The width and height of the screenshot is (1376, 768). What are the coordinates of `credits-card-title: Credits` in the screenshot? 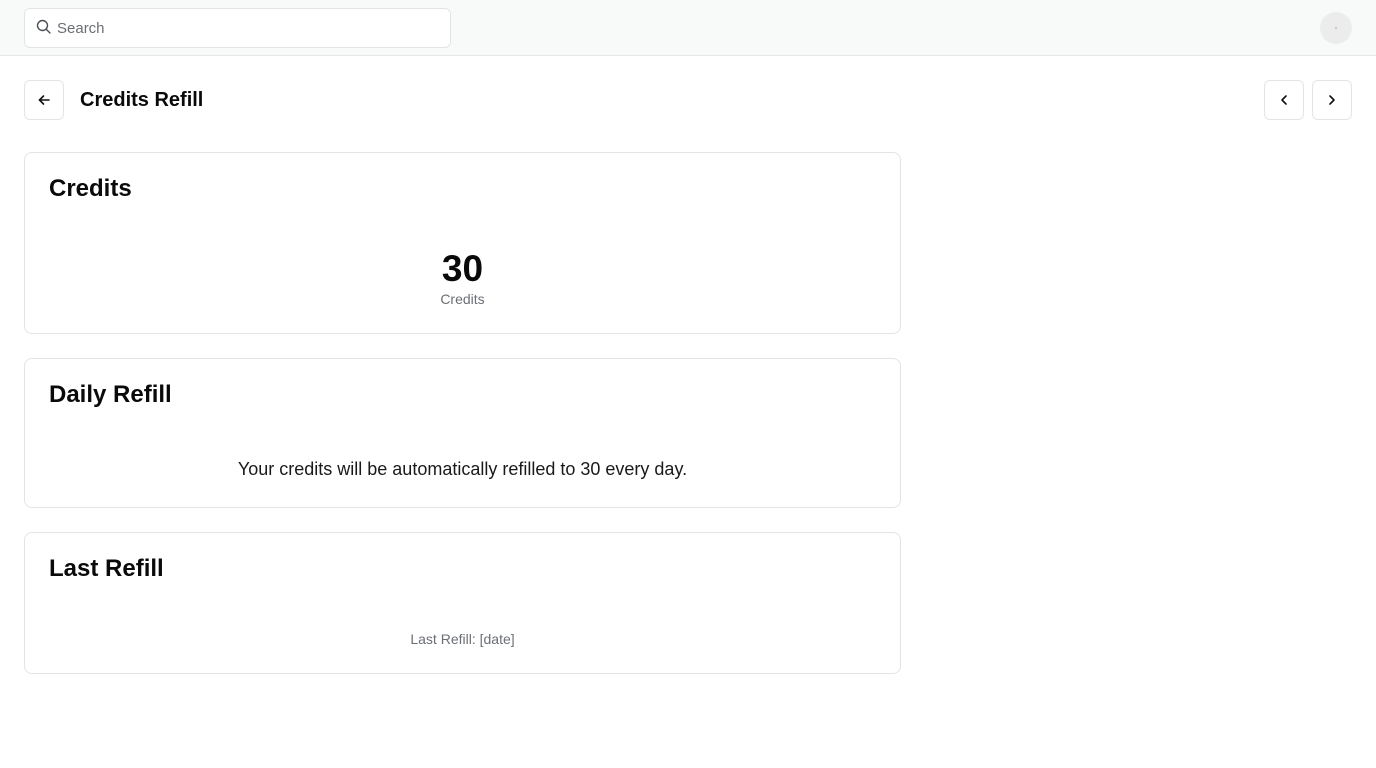 It's located at (90, 188).